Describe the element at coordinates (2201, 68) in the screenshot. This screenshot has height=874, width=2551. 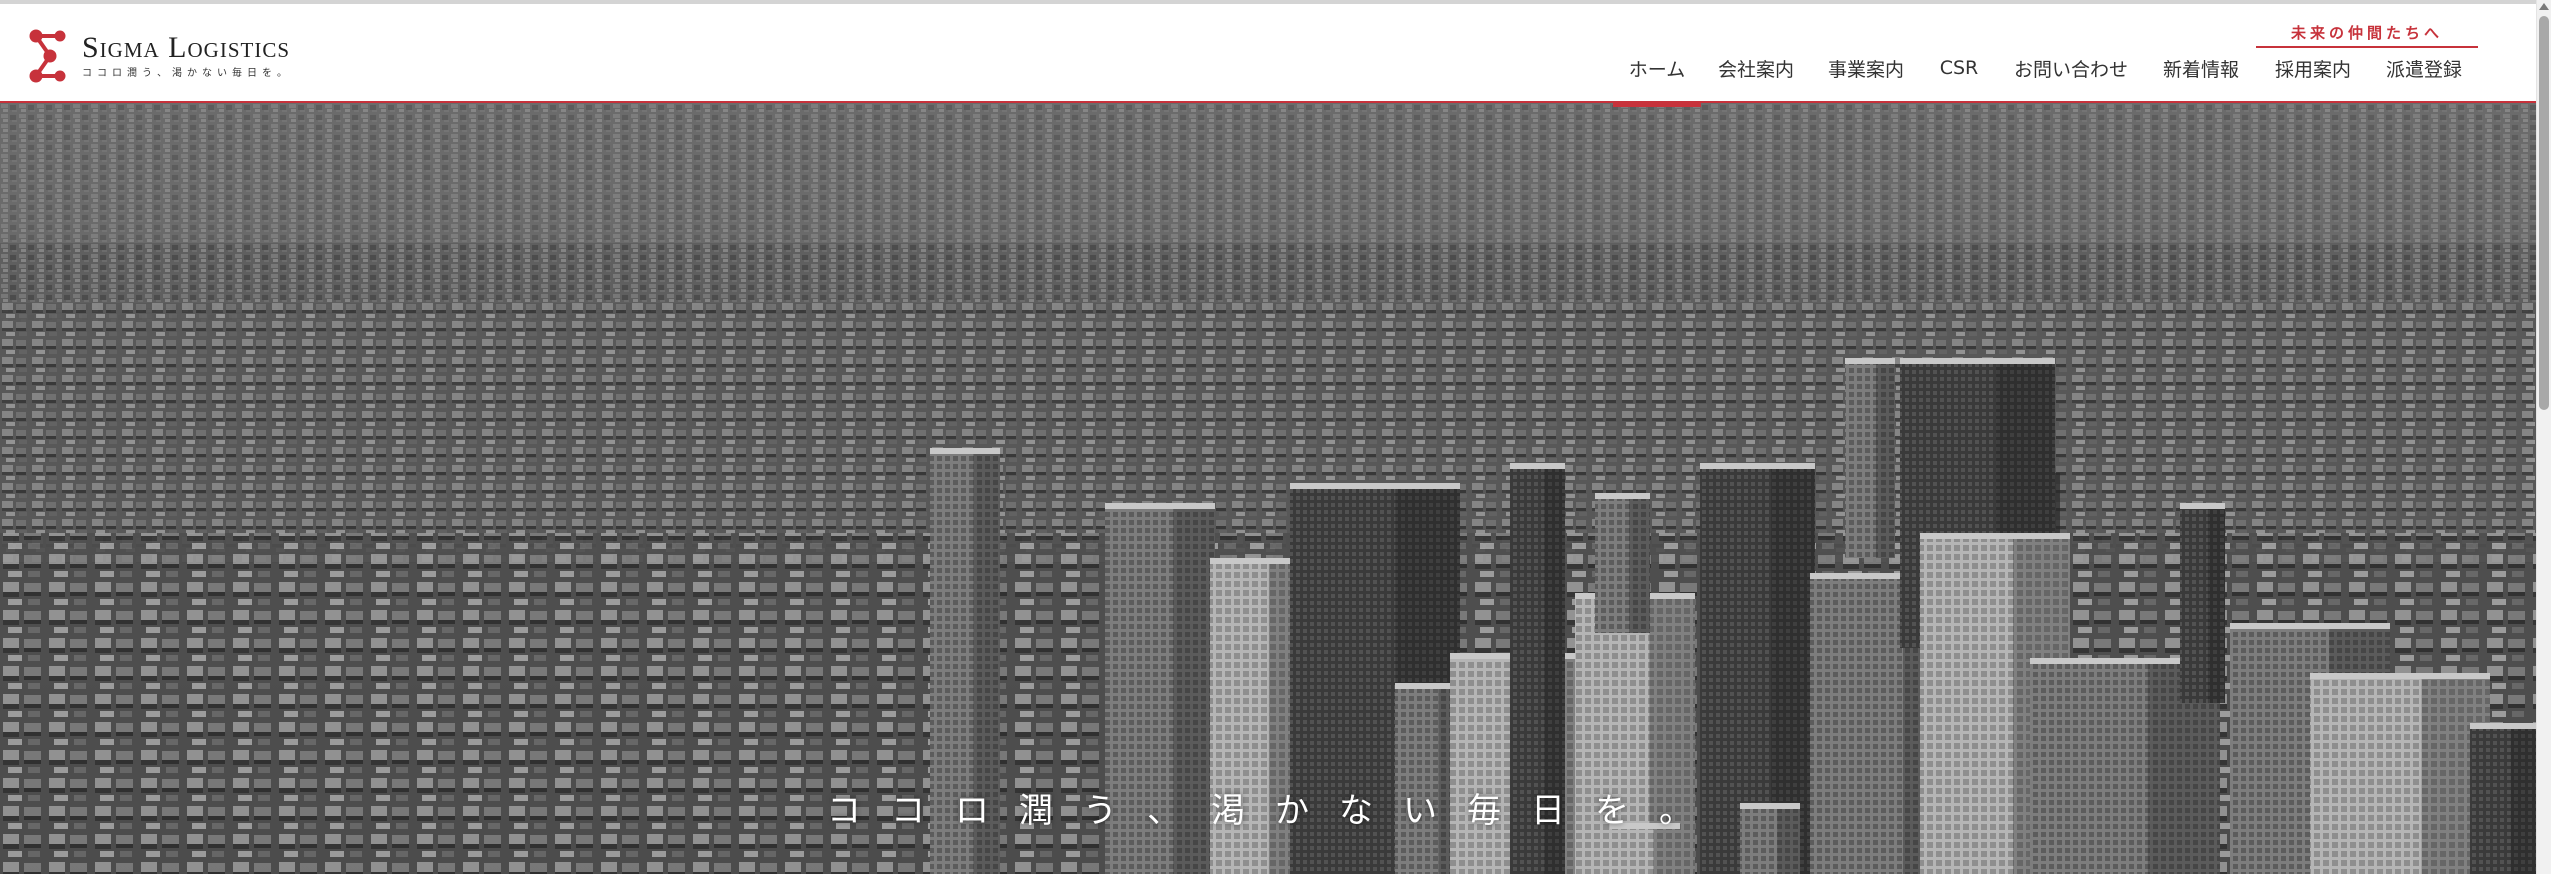
I see `nav-item-news: 新着情報` at that location.